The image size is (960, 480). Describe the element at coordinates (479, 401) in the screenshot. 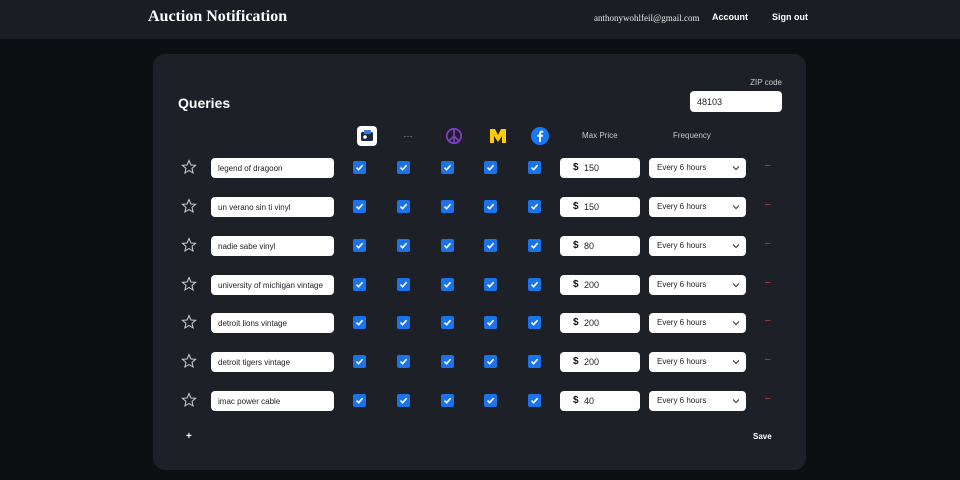

I see `table-row: $40 Every 6 hours –` at that location.